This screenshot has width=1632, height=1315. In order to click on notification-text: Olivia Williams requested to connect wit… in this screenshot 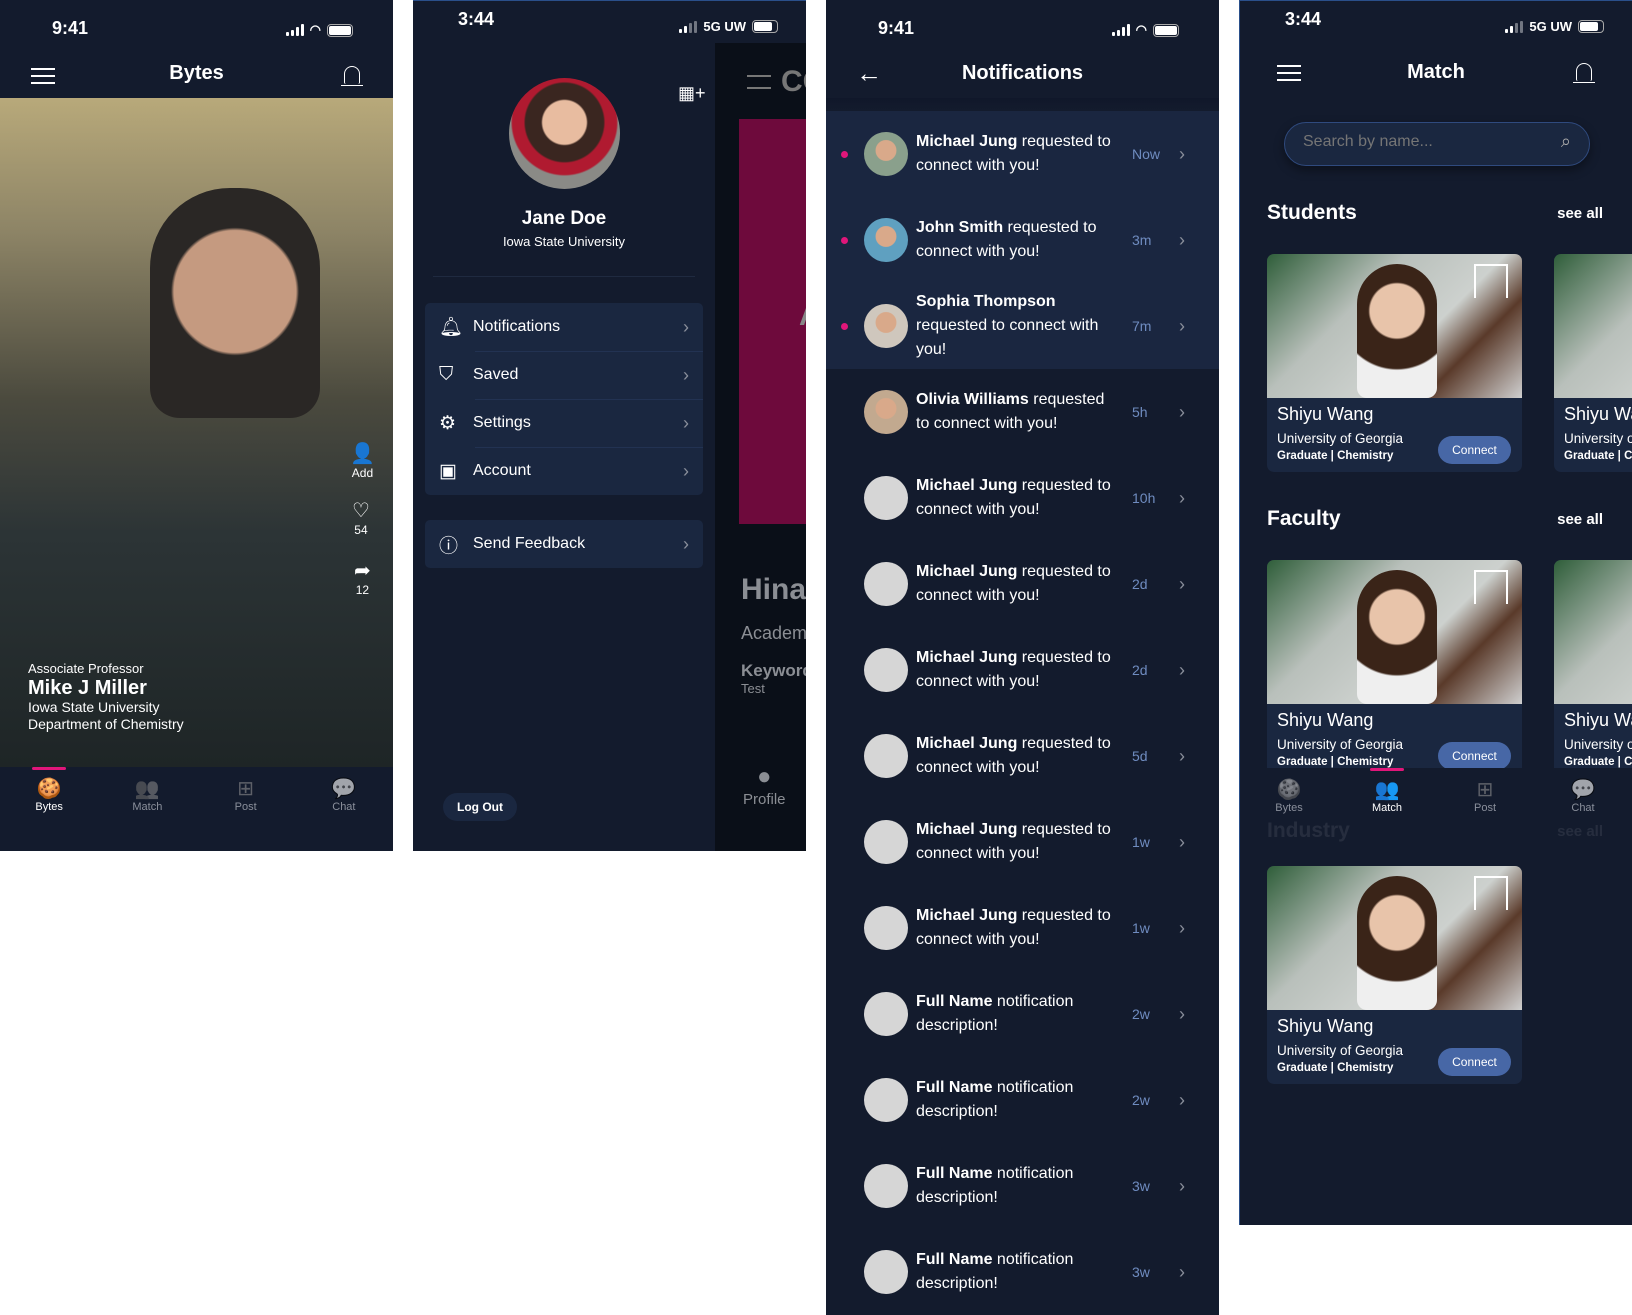, I will do `click(1010, 411)`.